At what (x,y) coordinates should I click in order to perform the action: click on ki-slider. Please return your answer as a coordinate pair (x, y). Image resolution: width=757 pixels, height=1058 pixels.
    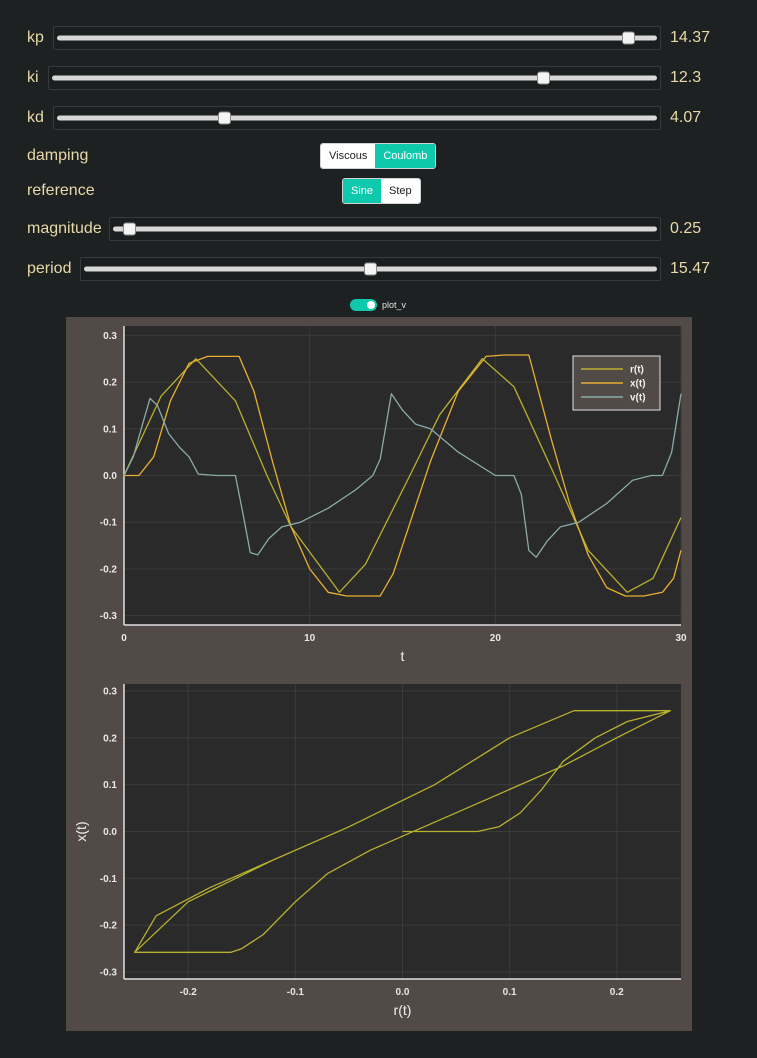
    Looking at the image, I should click on (354, 78).